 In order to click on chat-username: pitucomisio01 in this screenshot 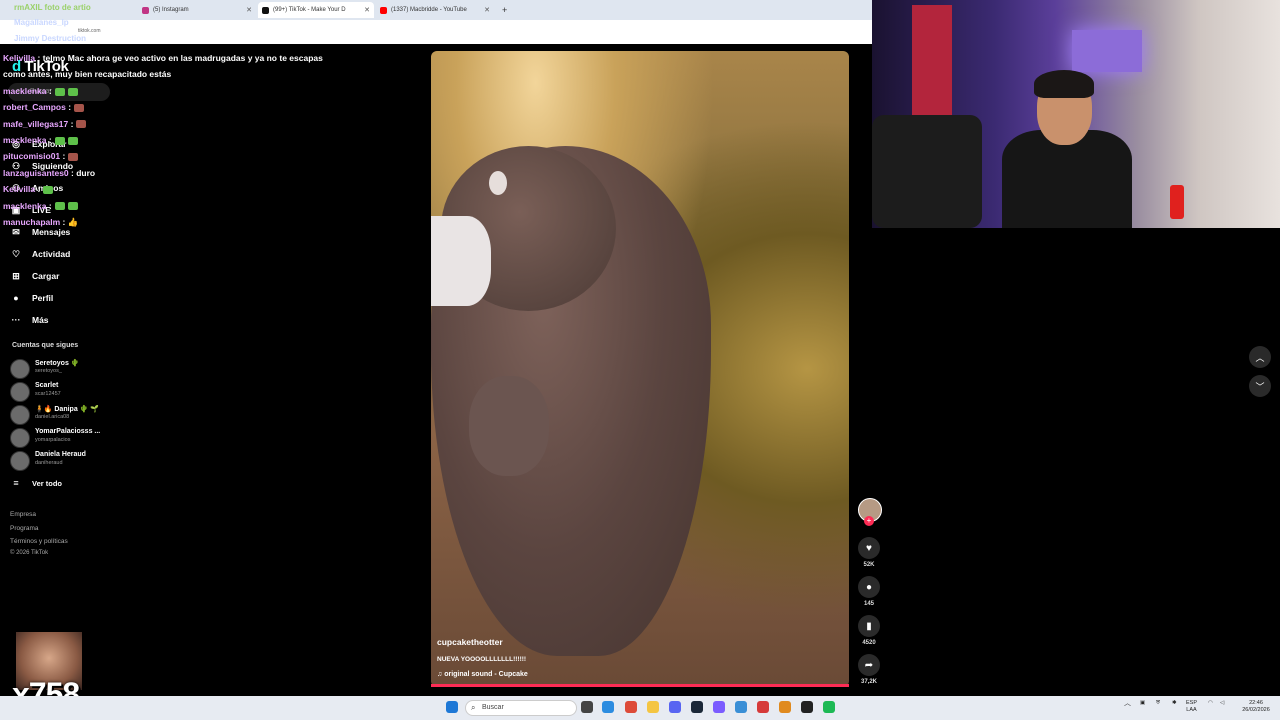, I will do `click(32, 156)`.